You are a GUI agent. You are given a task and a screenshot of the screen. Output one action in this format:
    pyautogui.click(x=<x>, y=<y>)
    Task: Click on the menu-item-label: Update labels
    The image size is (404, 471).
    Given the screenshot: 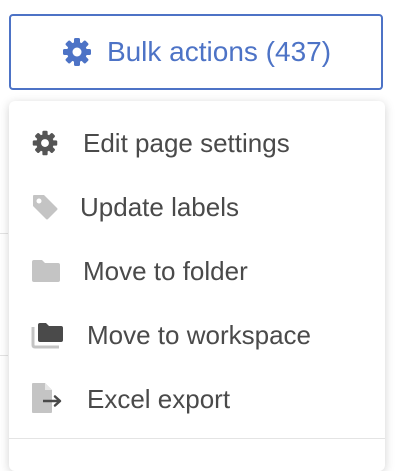 What is the action you would take?
    pyautogui.click(x=159, y=206)
    